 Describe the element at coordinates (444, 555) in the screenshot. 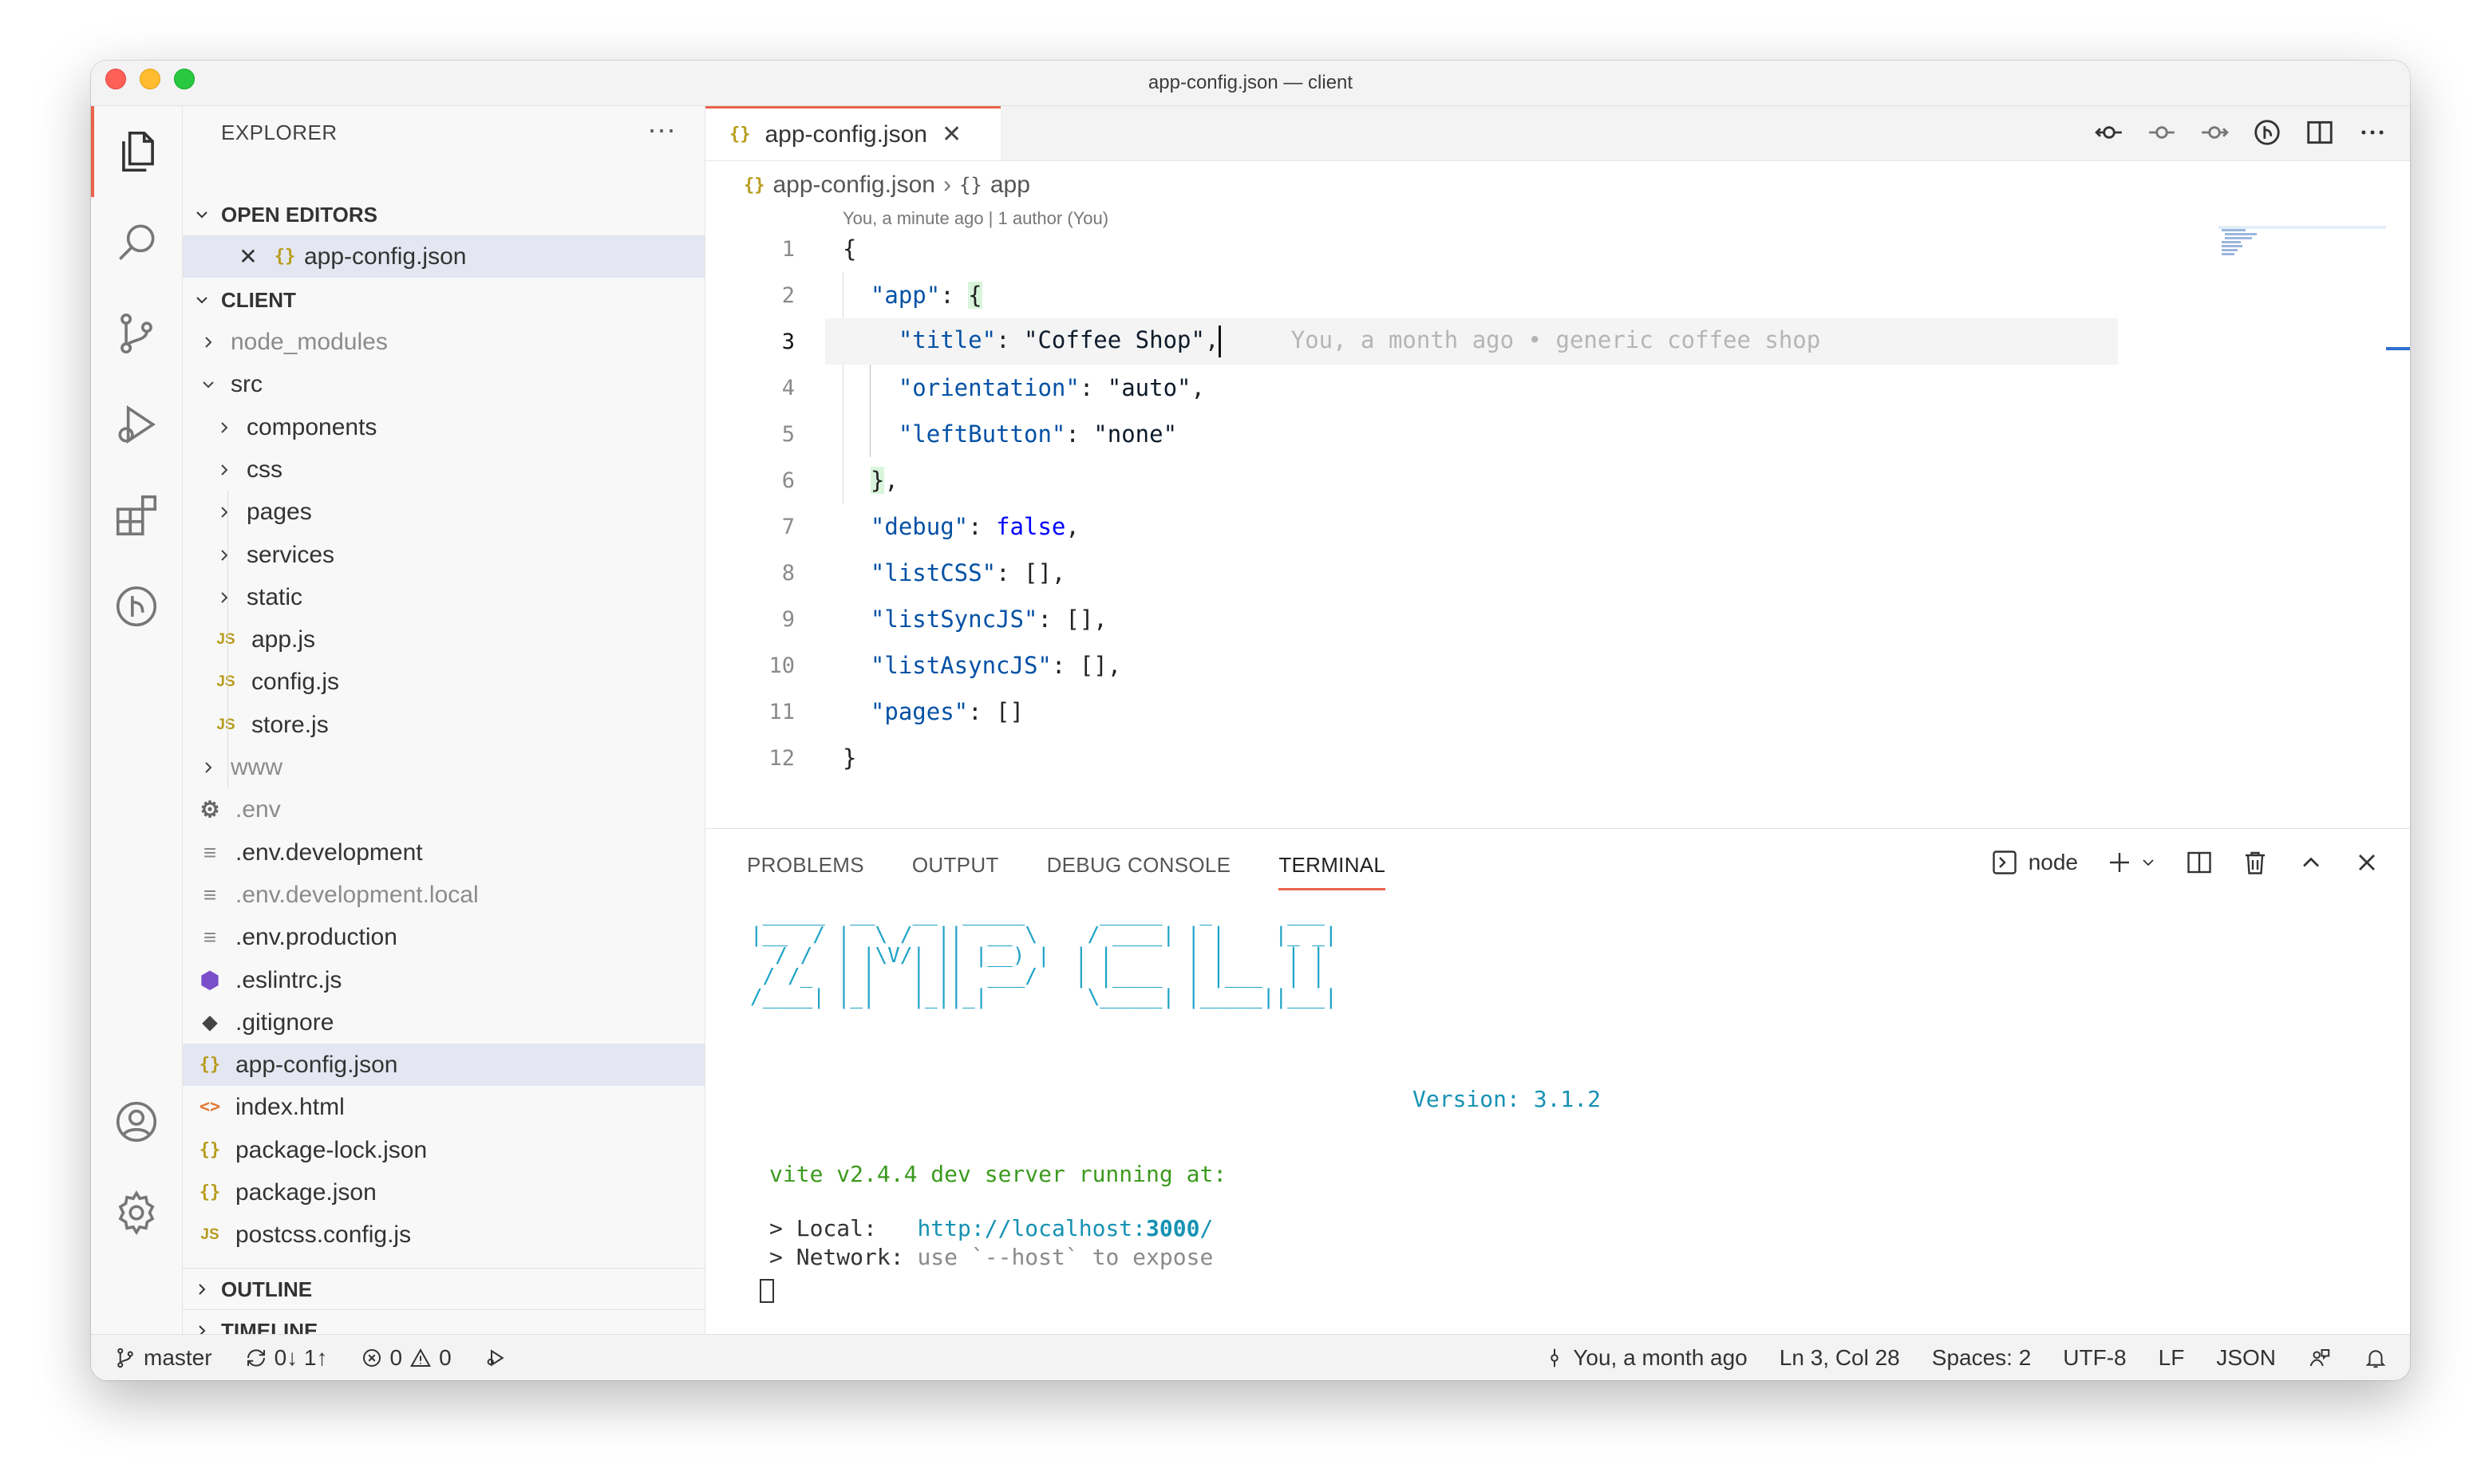

I see `folder-item: services` at that location.